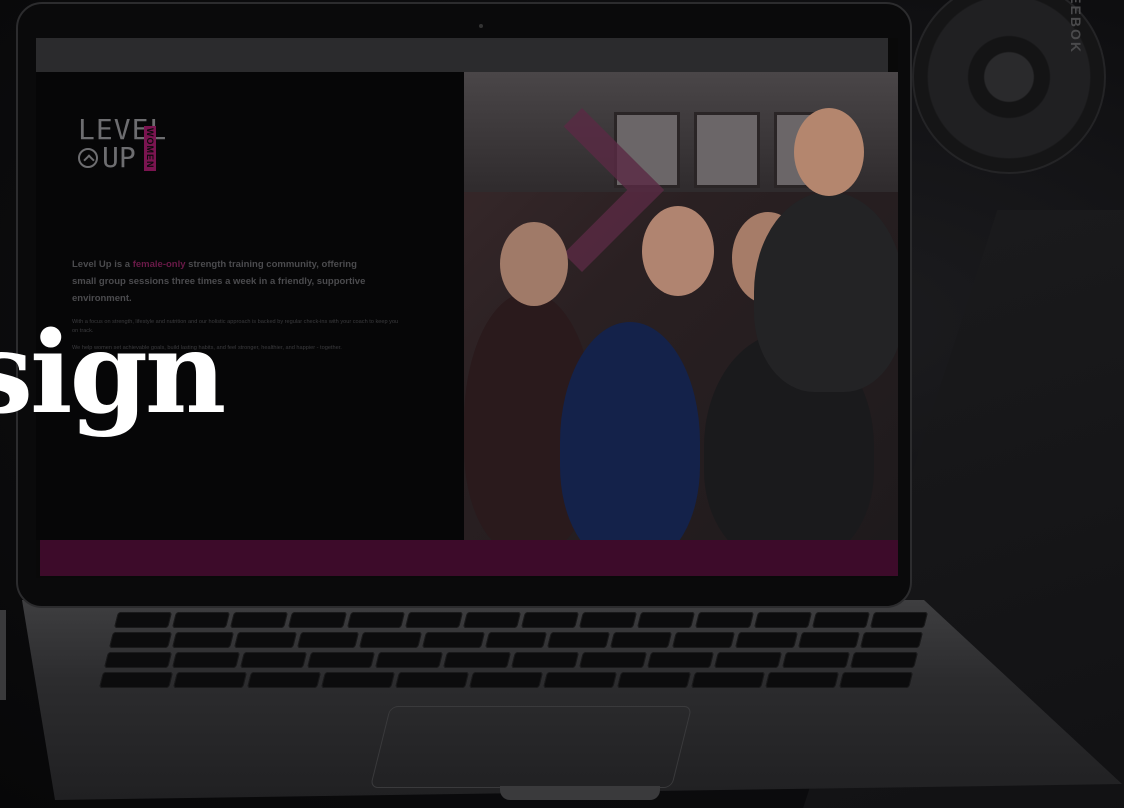 The height and width of the screenshot is (808, 1124). Describe the element at coordinates (1075, 27) in the screenshot. I see `weight-plate-label: REEBOK` at that location.